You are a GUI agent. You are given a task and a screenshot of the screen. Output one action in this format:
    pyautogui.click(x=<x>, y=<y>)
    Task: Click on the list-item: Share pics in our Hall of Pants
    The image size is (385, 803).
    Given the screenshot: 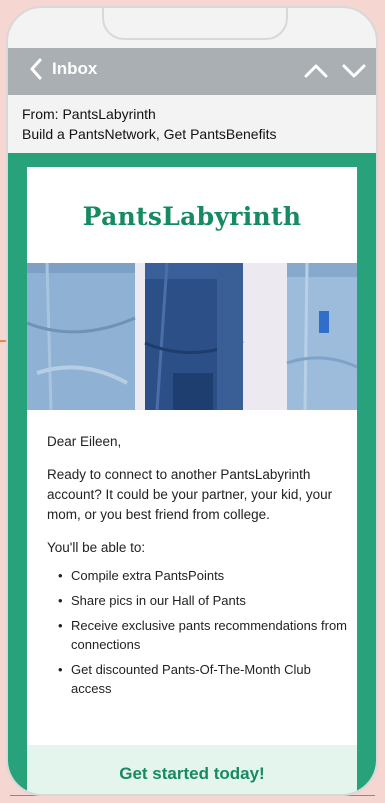 What is the action you would take?
    pyautogui.click(x=197, y=600)
    